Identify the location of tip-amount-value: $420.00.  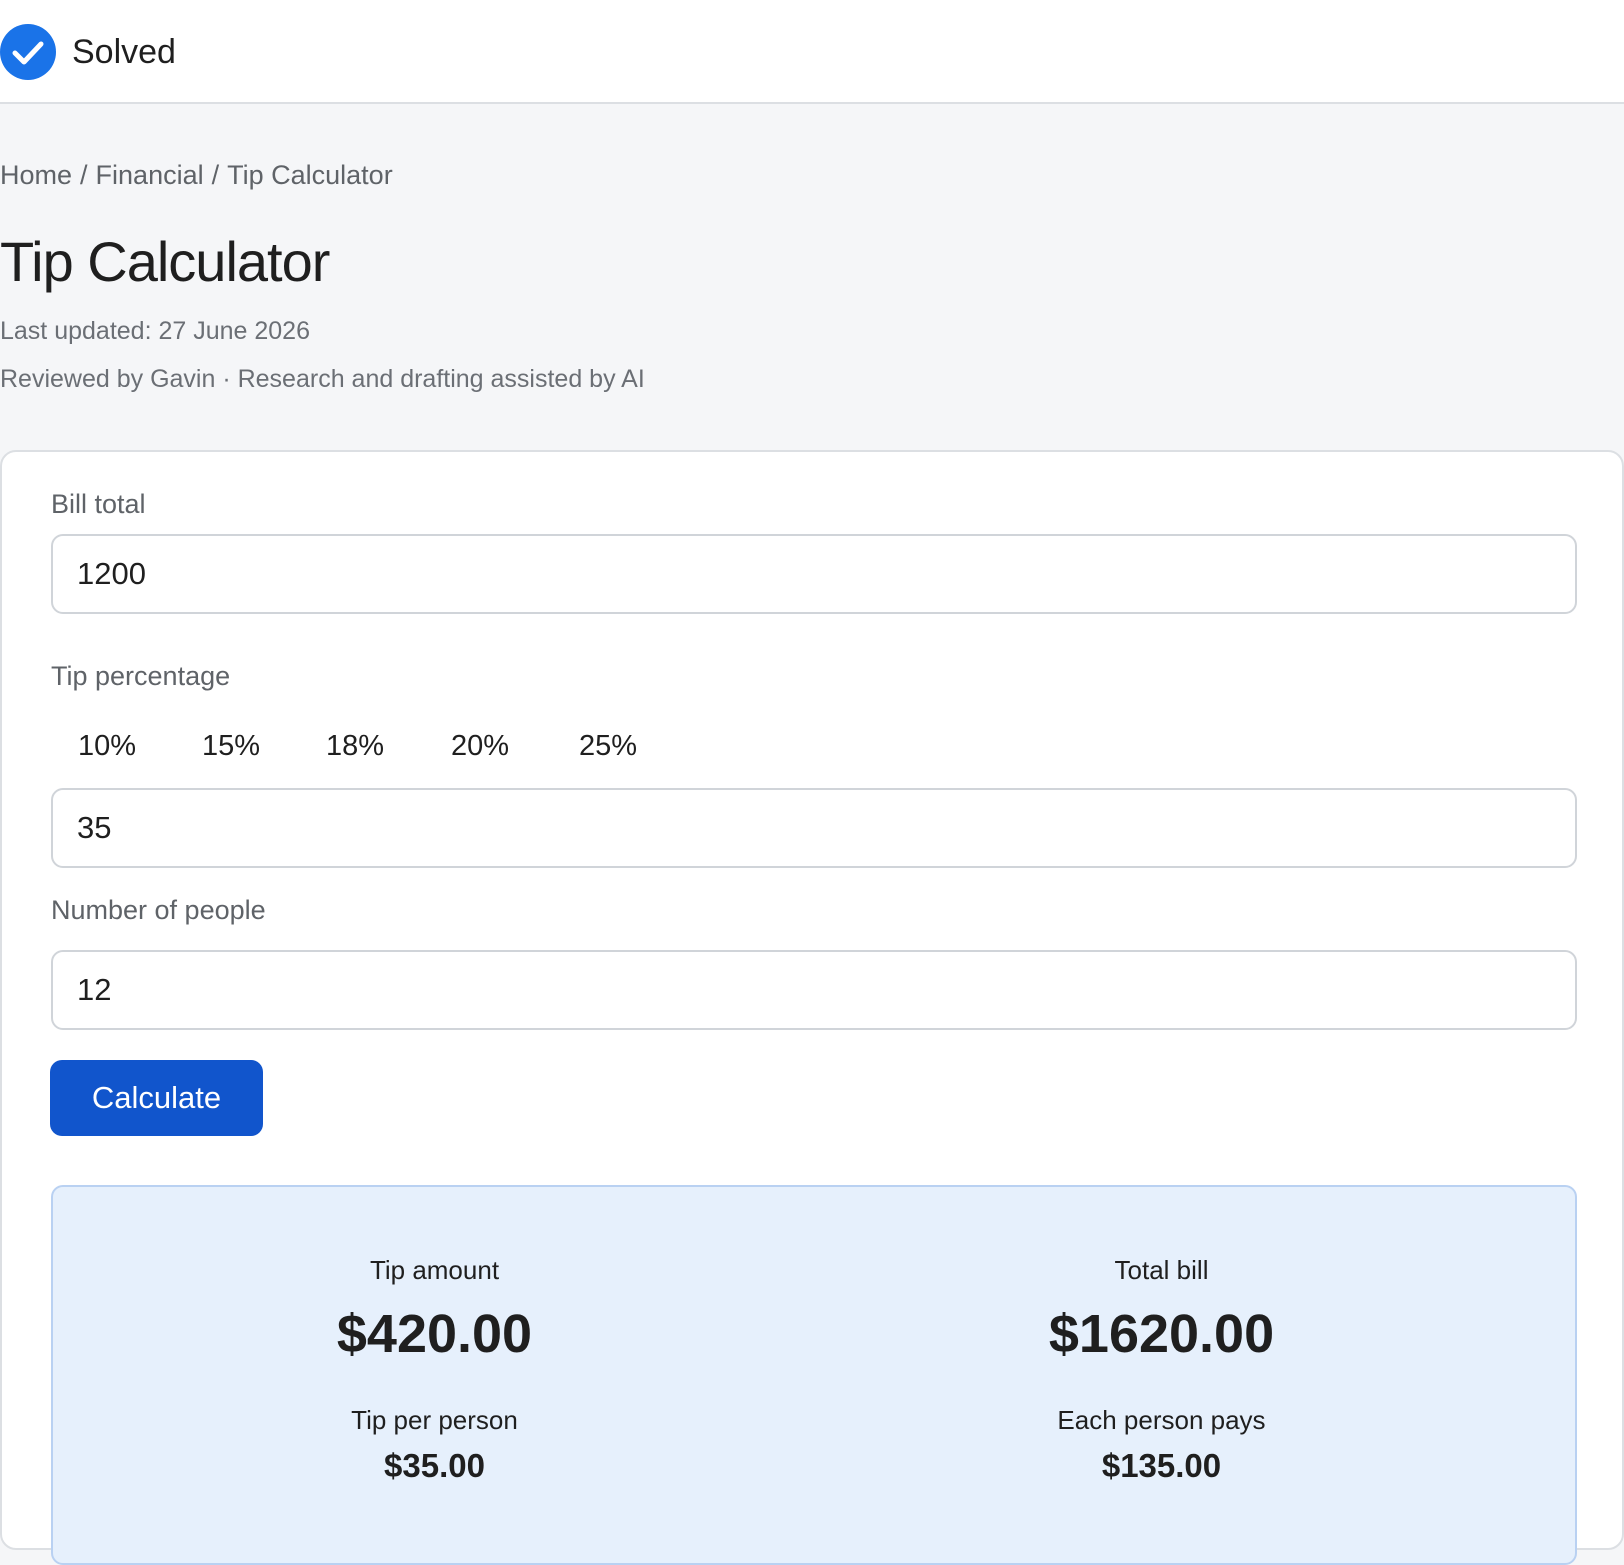
(434, 1334).